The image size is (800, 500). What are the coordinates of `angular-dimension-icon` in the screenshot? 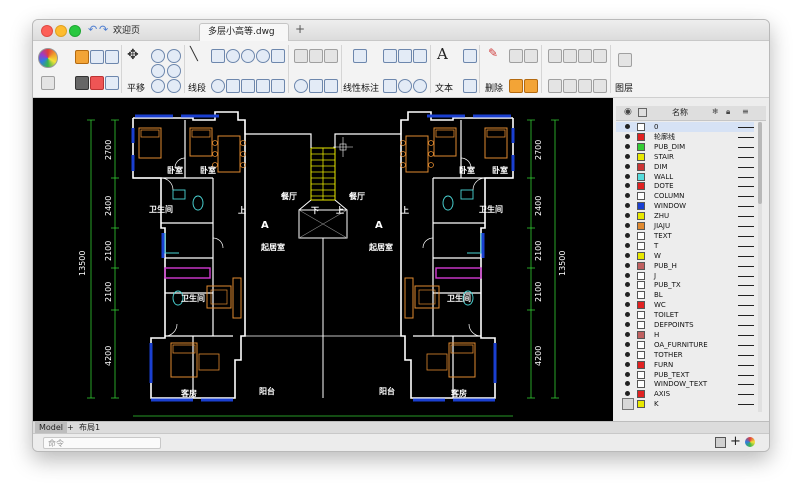 It's located at (405, 56).